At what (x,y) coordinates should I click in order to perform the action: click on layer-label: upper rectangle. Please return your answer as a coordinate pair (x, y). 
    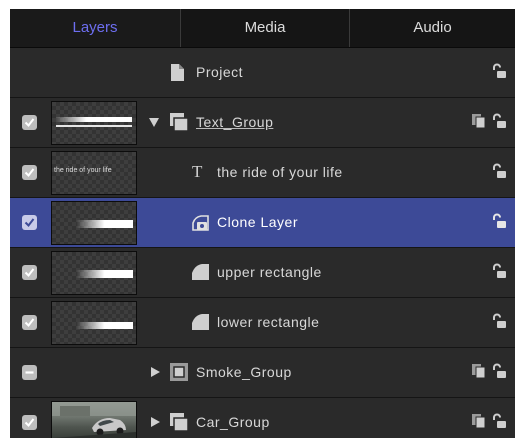
    Looking at the image, I should click on (269, 272).